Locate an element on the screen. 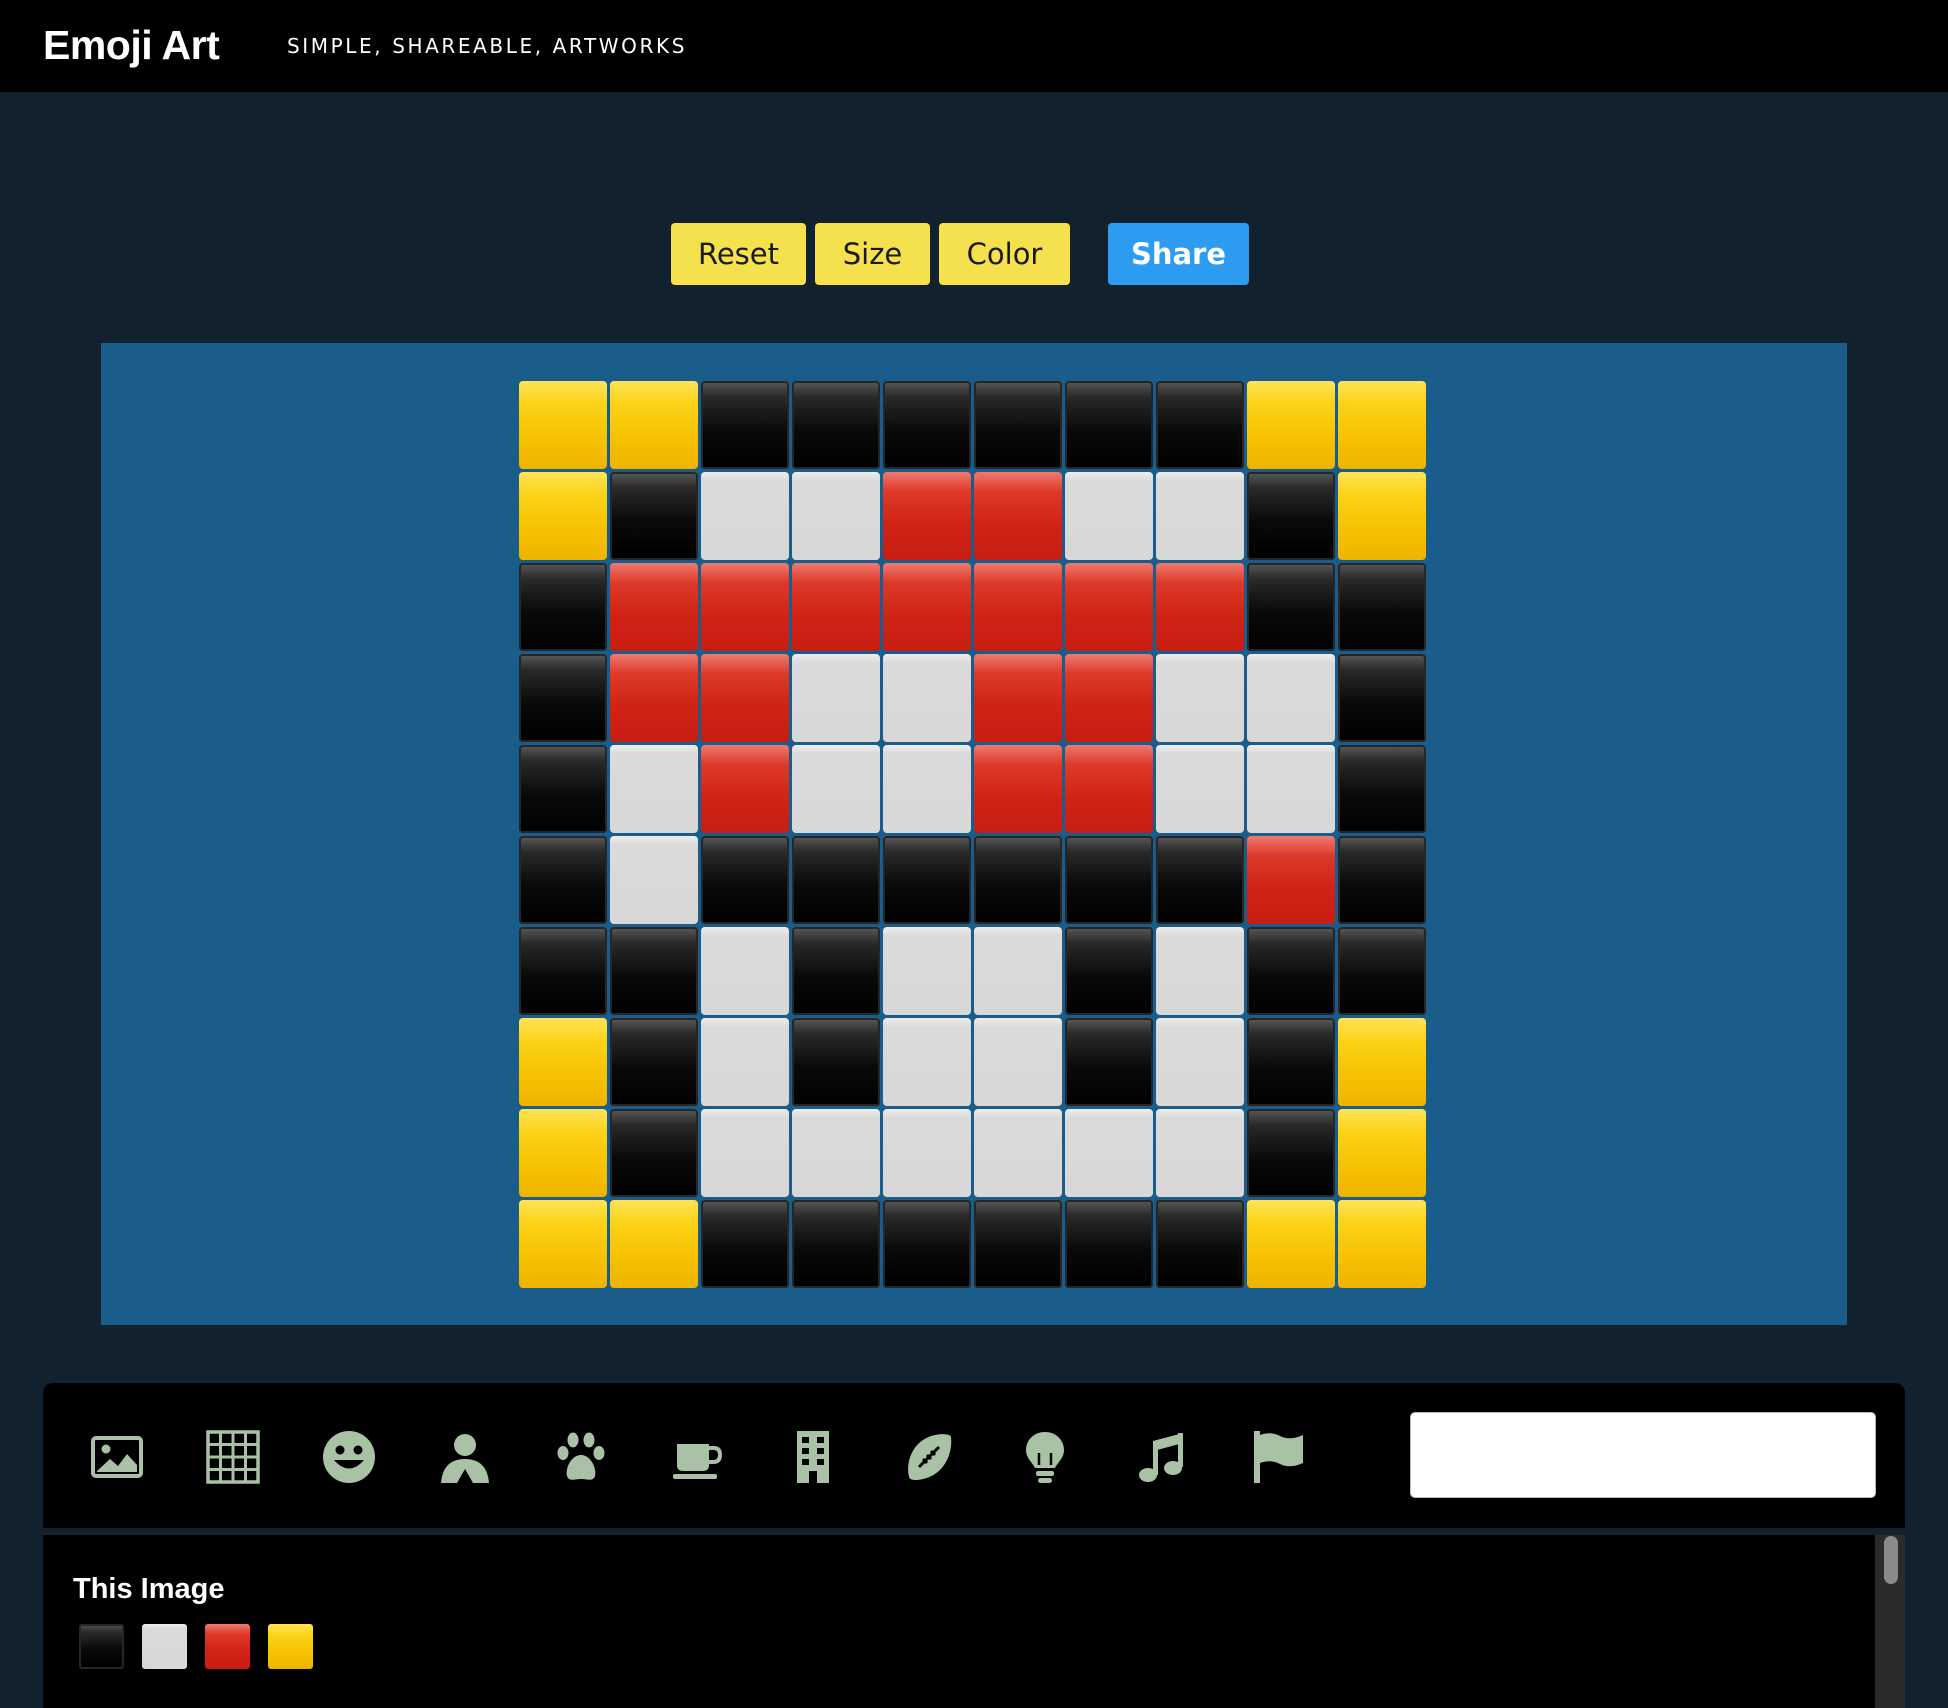 The width and height of the screenshot is (1948, 1708). swatch-white-large-square is located at coordinates (164, 1646).